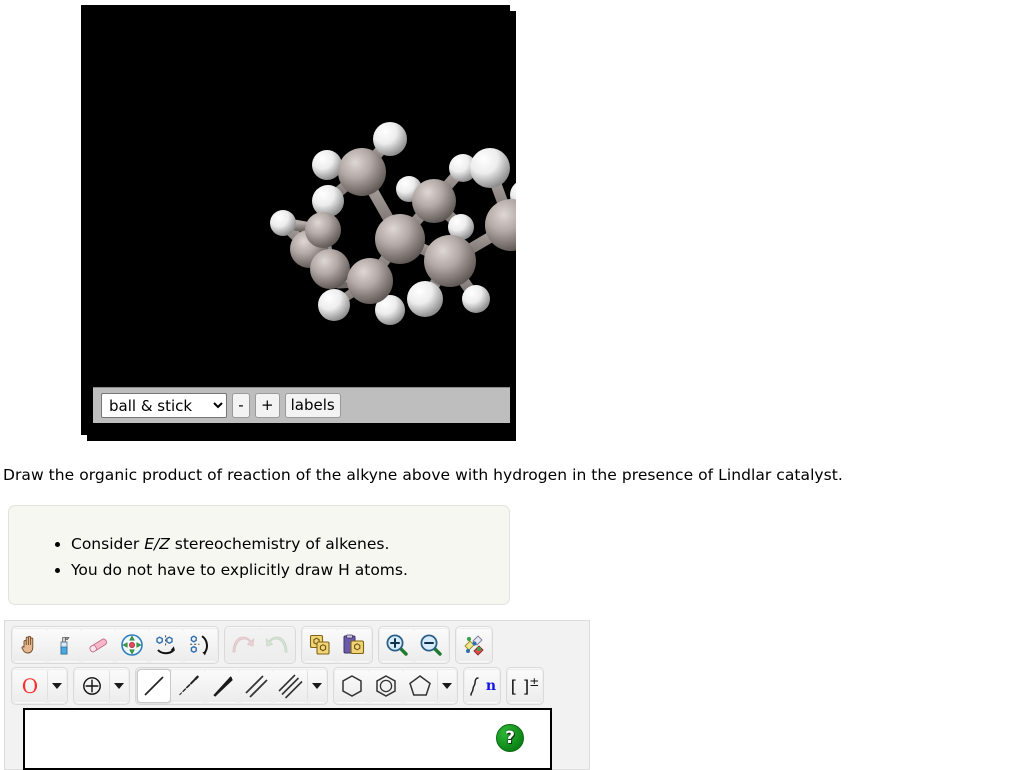 The height and width of the screenshot is (770, 1024). I want to click on structure-editor-panel: O n []± ?, so click(297, 695).